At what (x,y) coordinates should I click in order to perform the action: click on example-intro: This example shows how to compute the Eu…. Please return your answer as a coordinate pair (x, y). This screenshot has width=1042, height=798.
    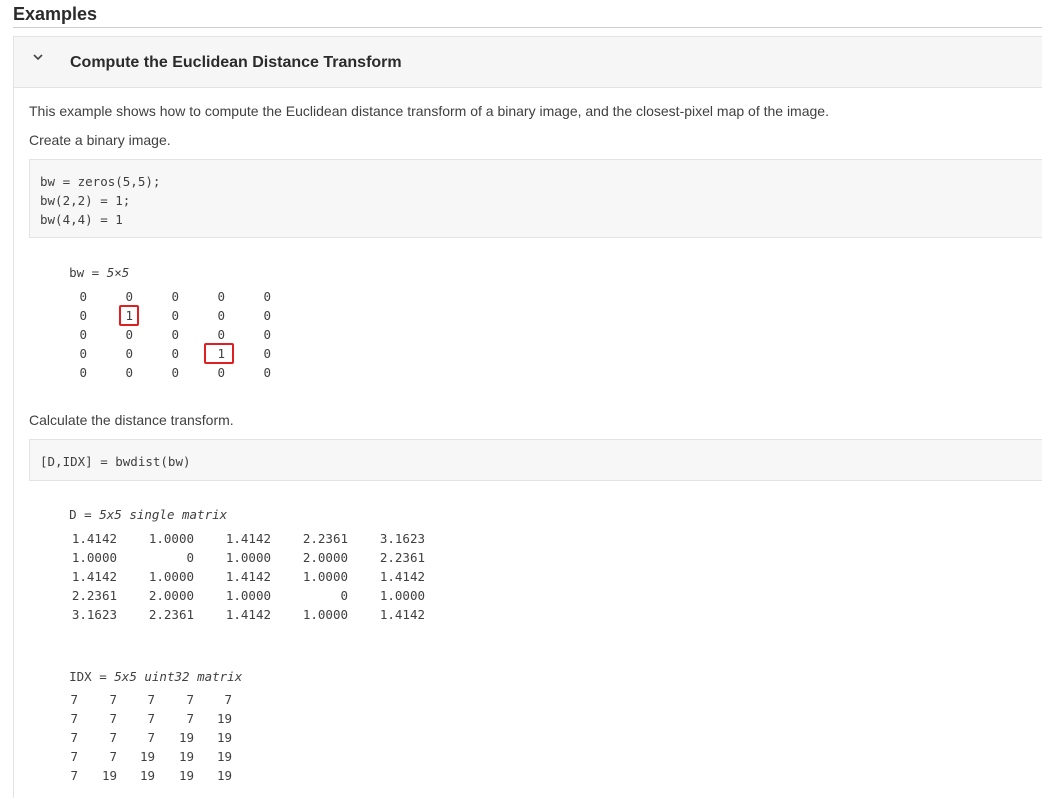
    Looking at the image, I should click on (429, 111).